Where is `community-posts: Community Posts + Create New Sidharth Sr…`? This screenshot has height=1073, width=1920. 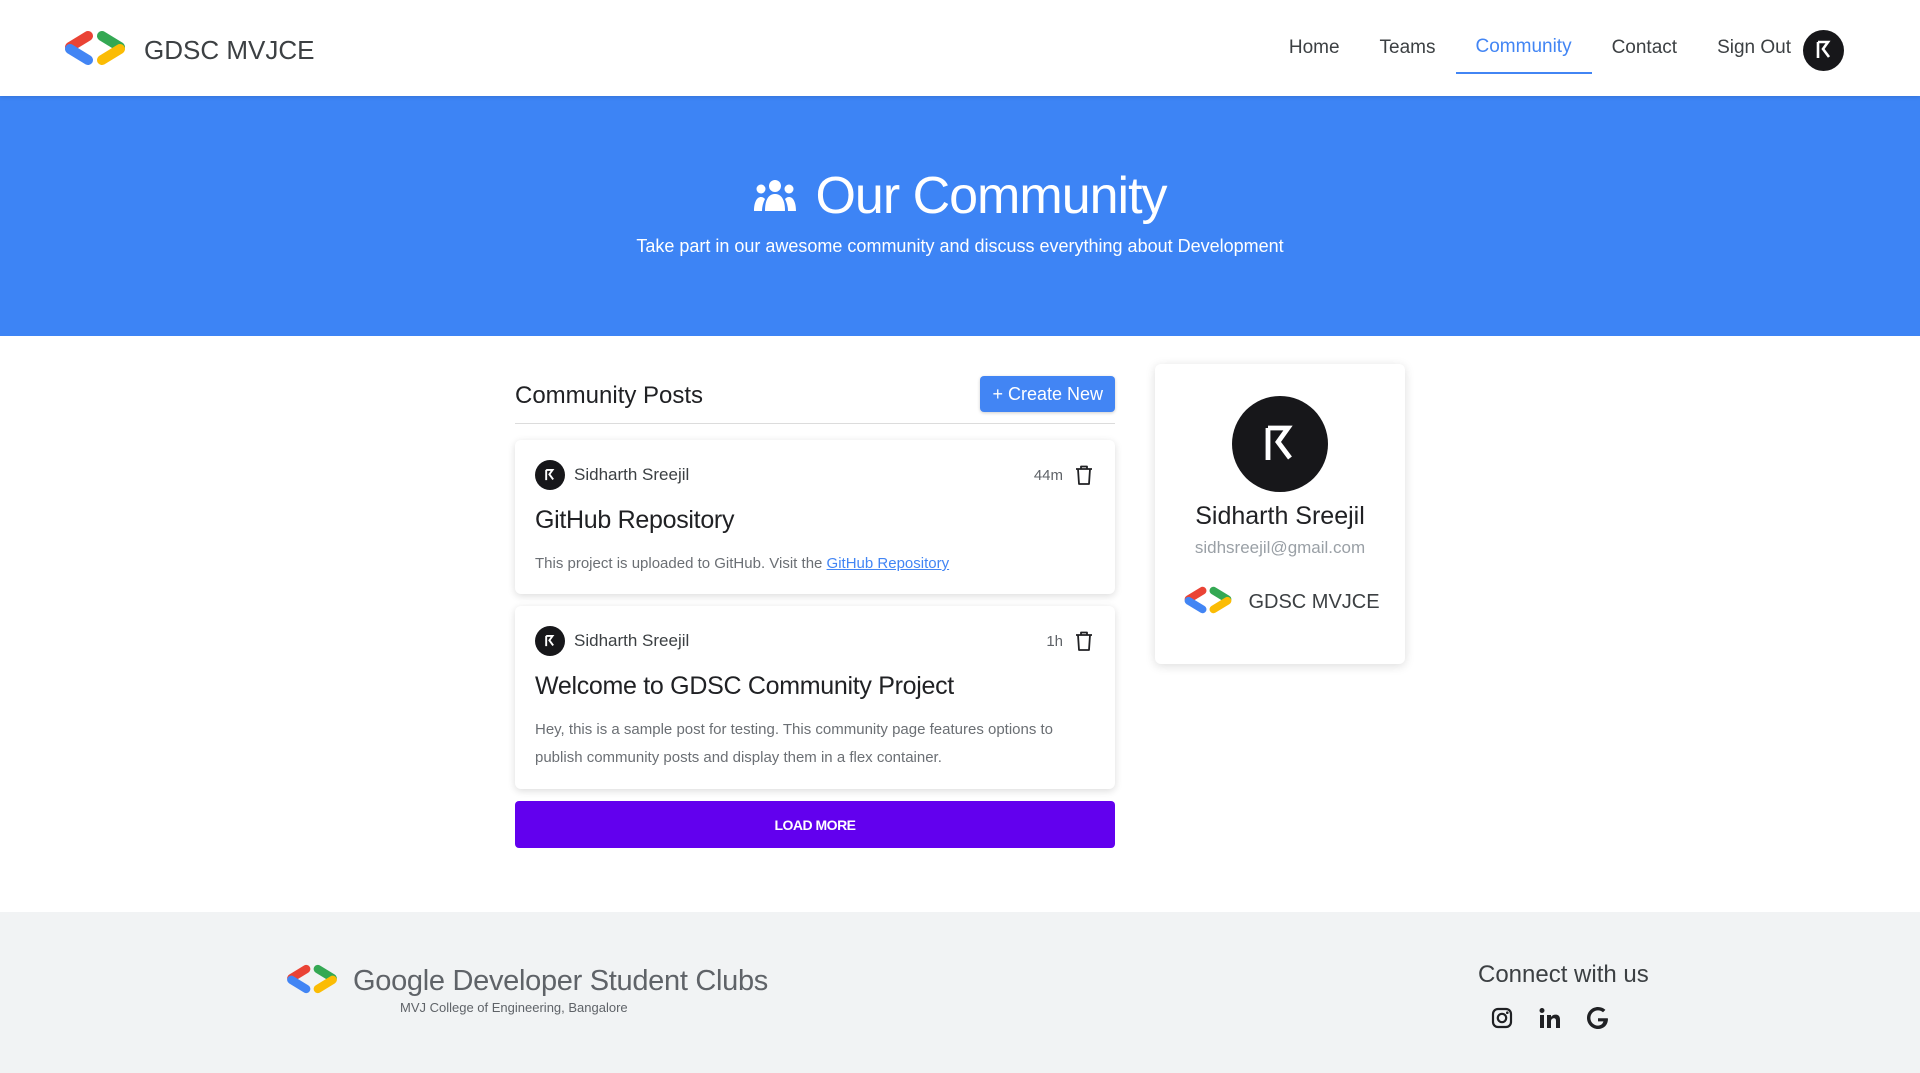
community-posts: Community Posts + Create New Sidharth Sr… is located at coordinates (815, 611).